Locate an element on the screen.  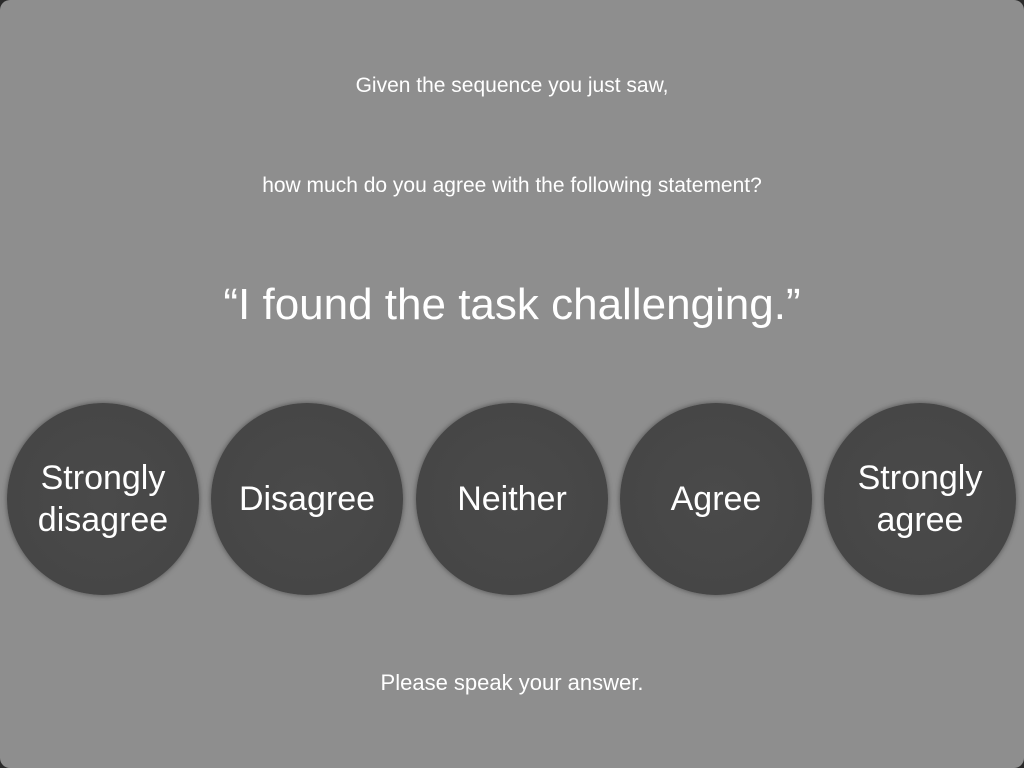
option-strongly-agree-button: Strongly agree is located at coordinates (920, 499).